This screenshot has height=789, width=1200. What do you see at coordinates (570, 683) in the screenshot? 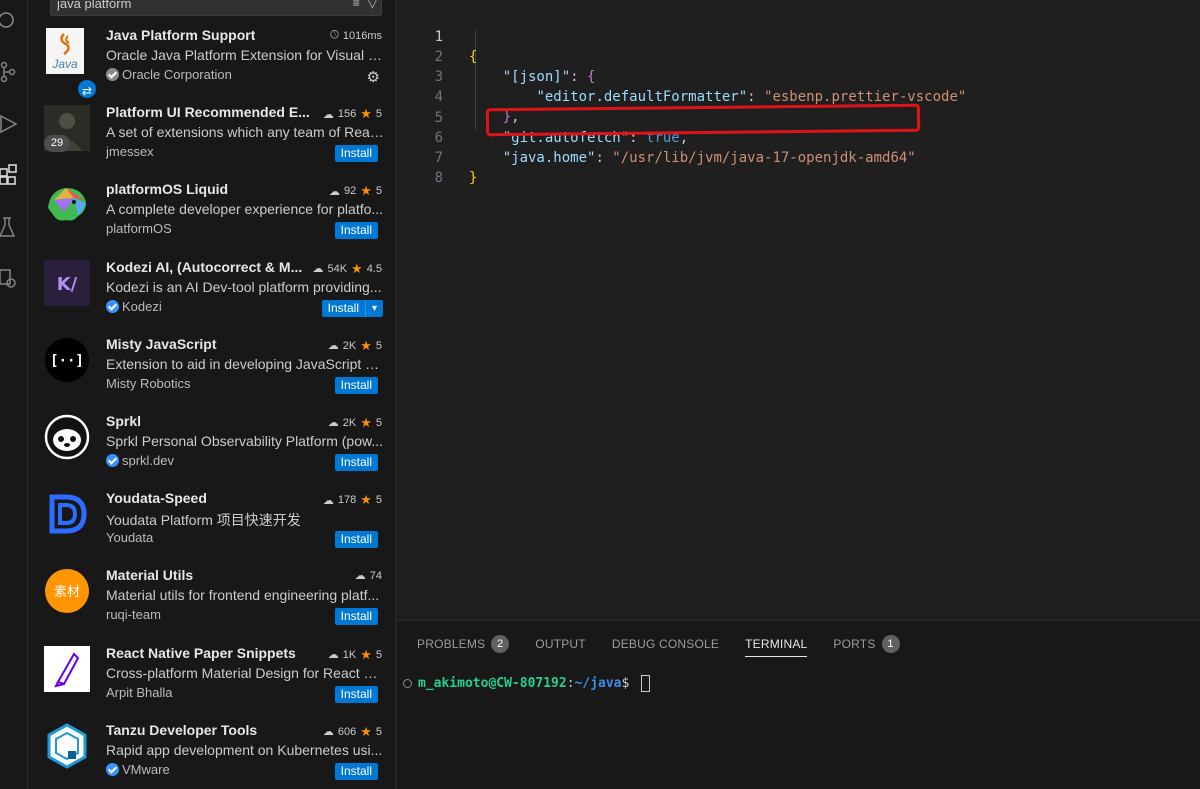
I see `terminal-colon: :` at bounding box center [570, 683].